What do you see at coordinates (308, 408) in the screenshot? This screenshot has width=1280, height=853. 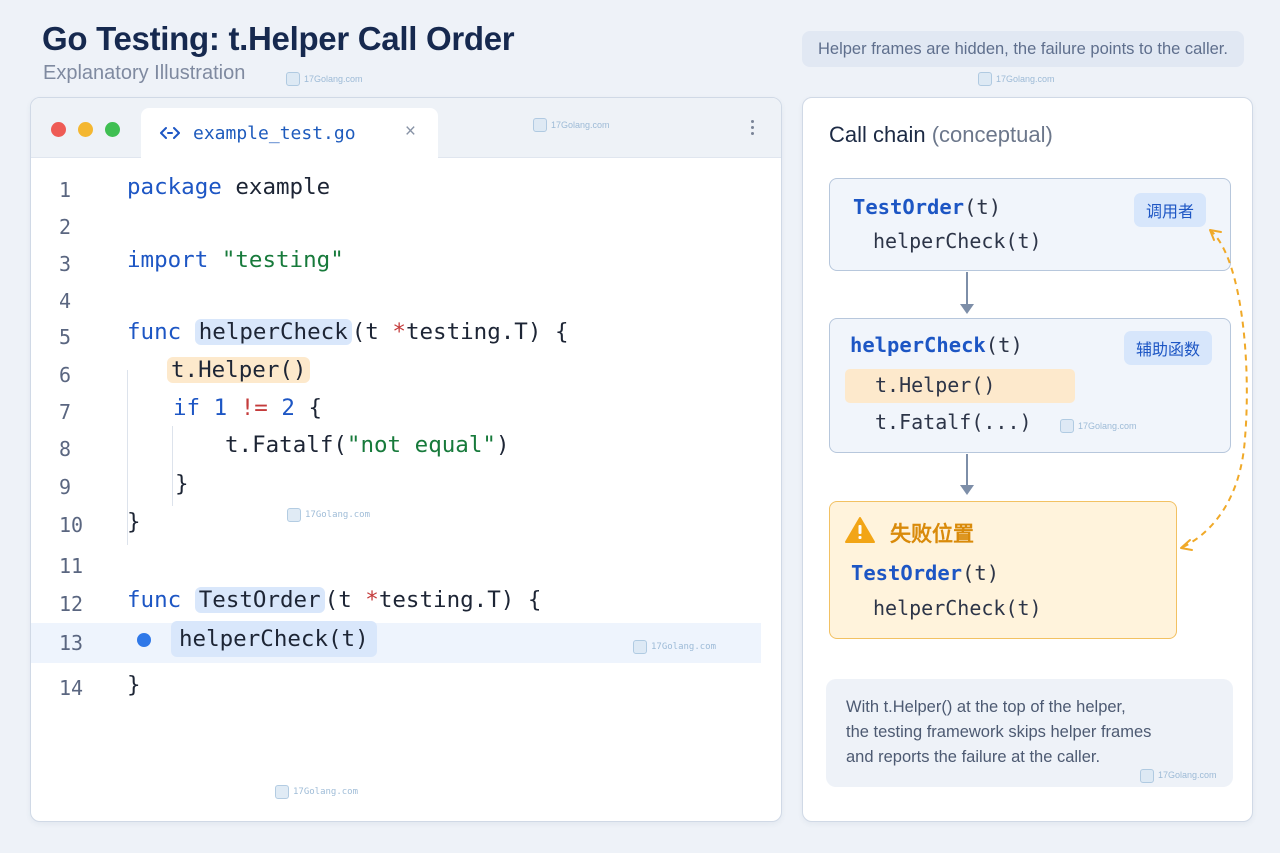 I see `code-text: {` at bounding box center [308, 408].